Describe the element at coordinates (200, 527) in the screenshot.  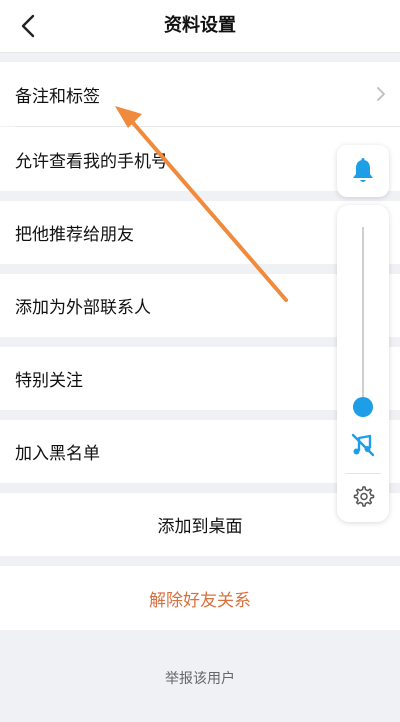
I see `row-label: 添加到桌面` at that location.